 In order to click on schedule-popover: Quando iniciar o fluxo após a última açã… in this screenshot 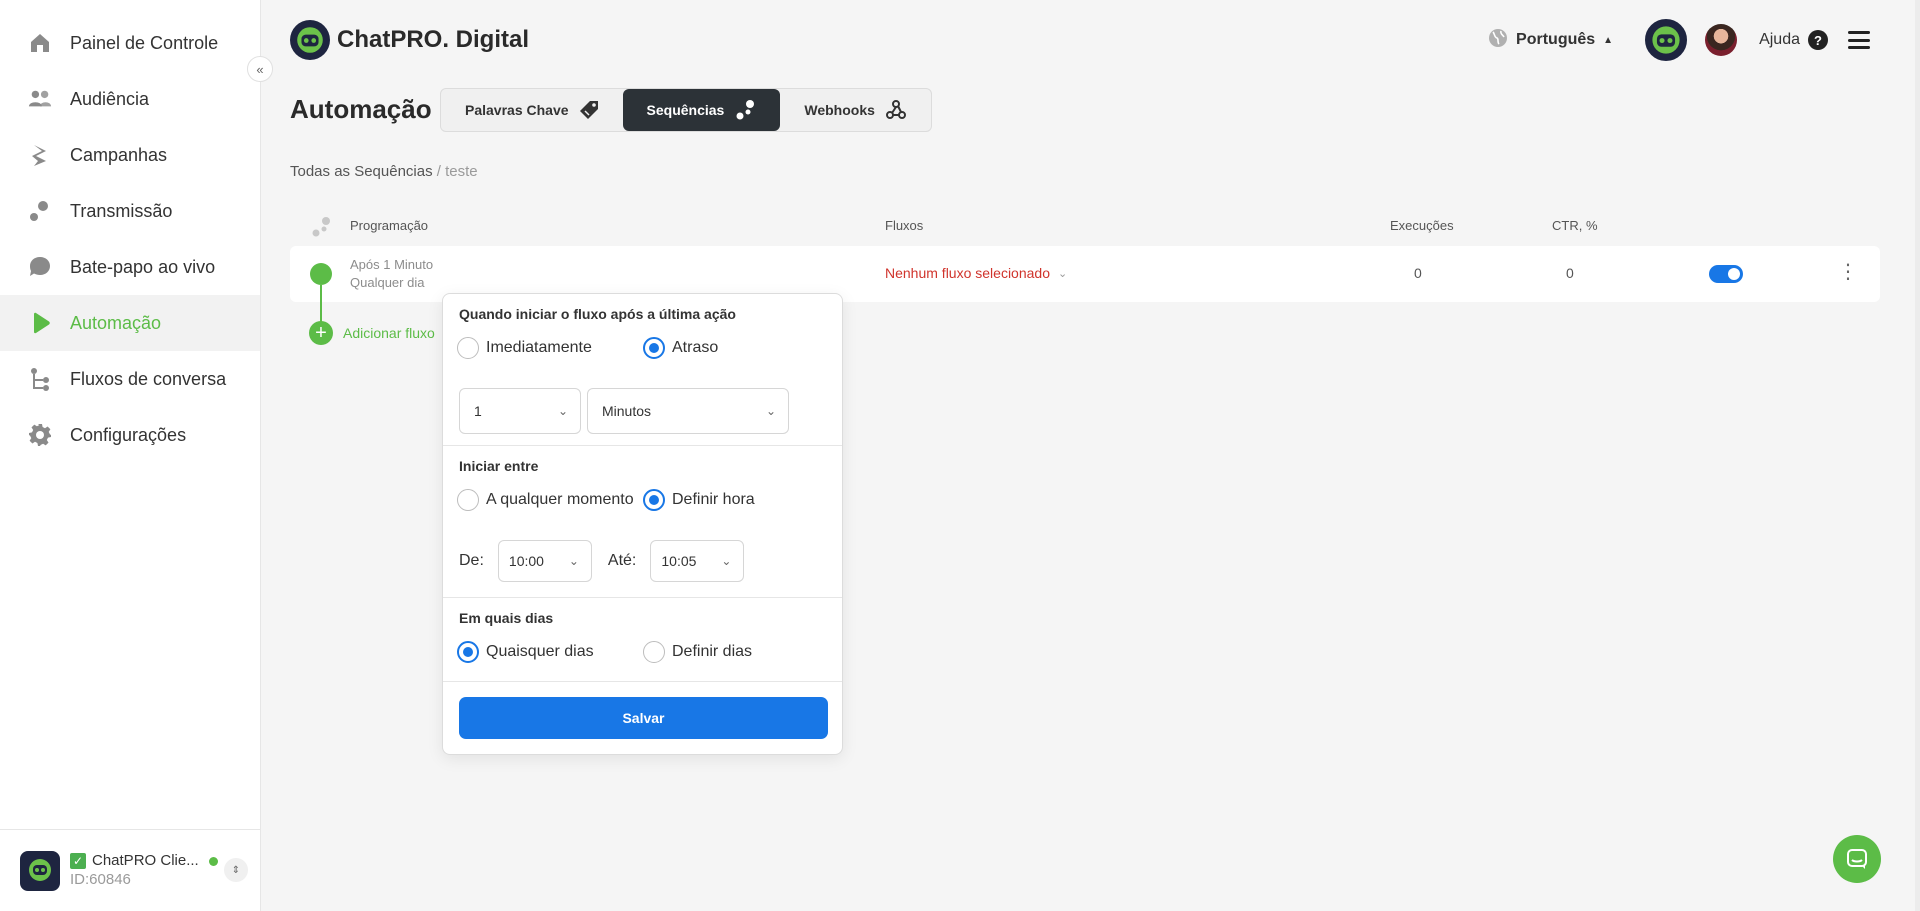, I will do `click(642, 524)`.